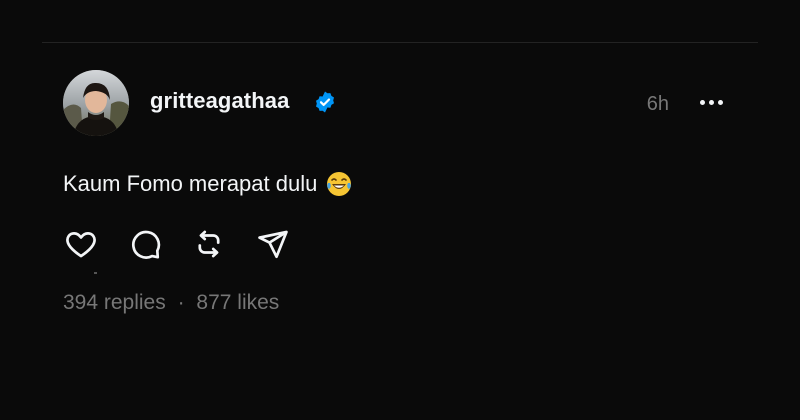 Image resolution: width=800 pixels, height=420 pixels. I want to click on top-divider, so click(400, 42).